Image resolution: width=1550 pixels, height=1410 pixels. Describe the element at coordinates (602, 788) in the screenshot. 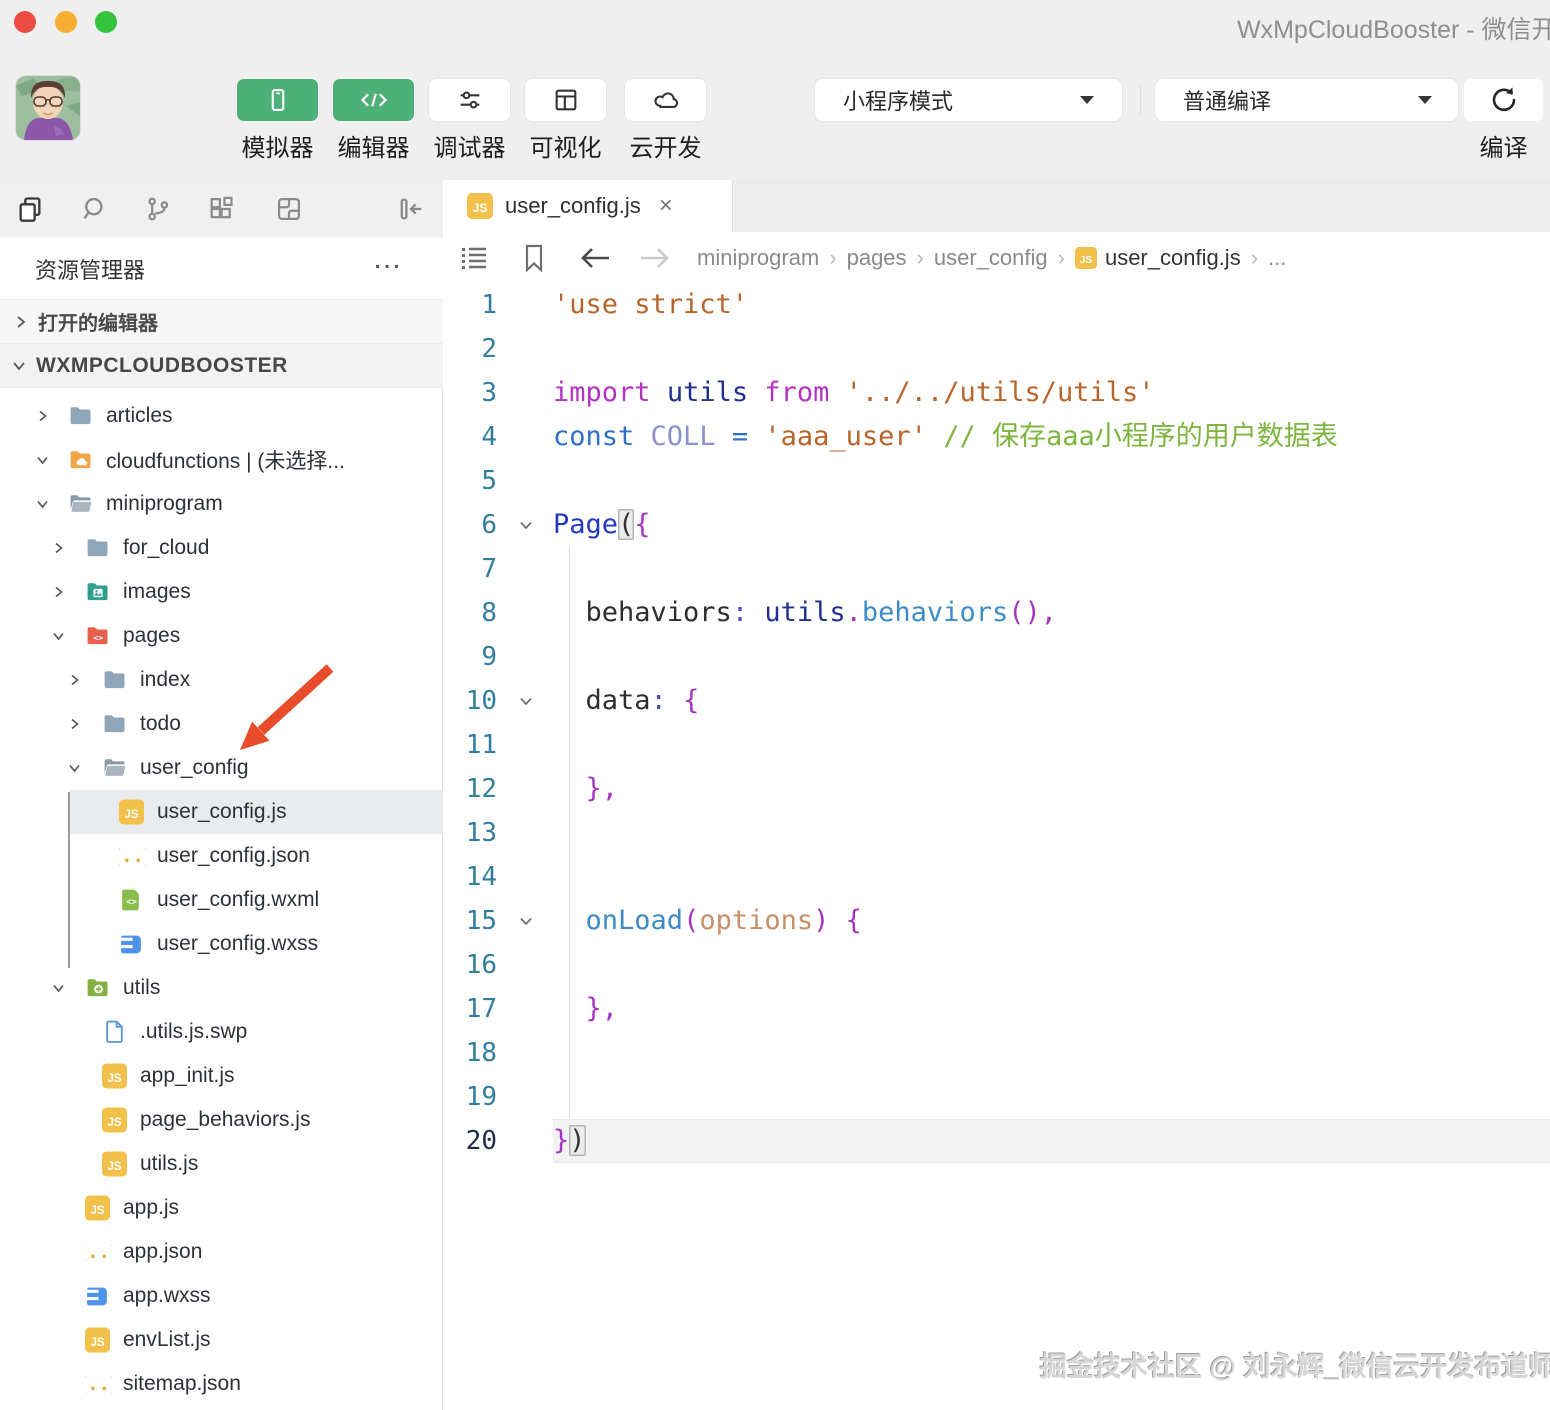

I see `code-line-12: },` at that location.